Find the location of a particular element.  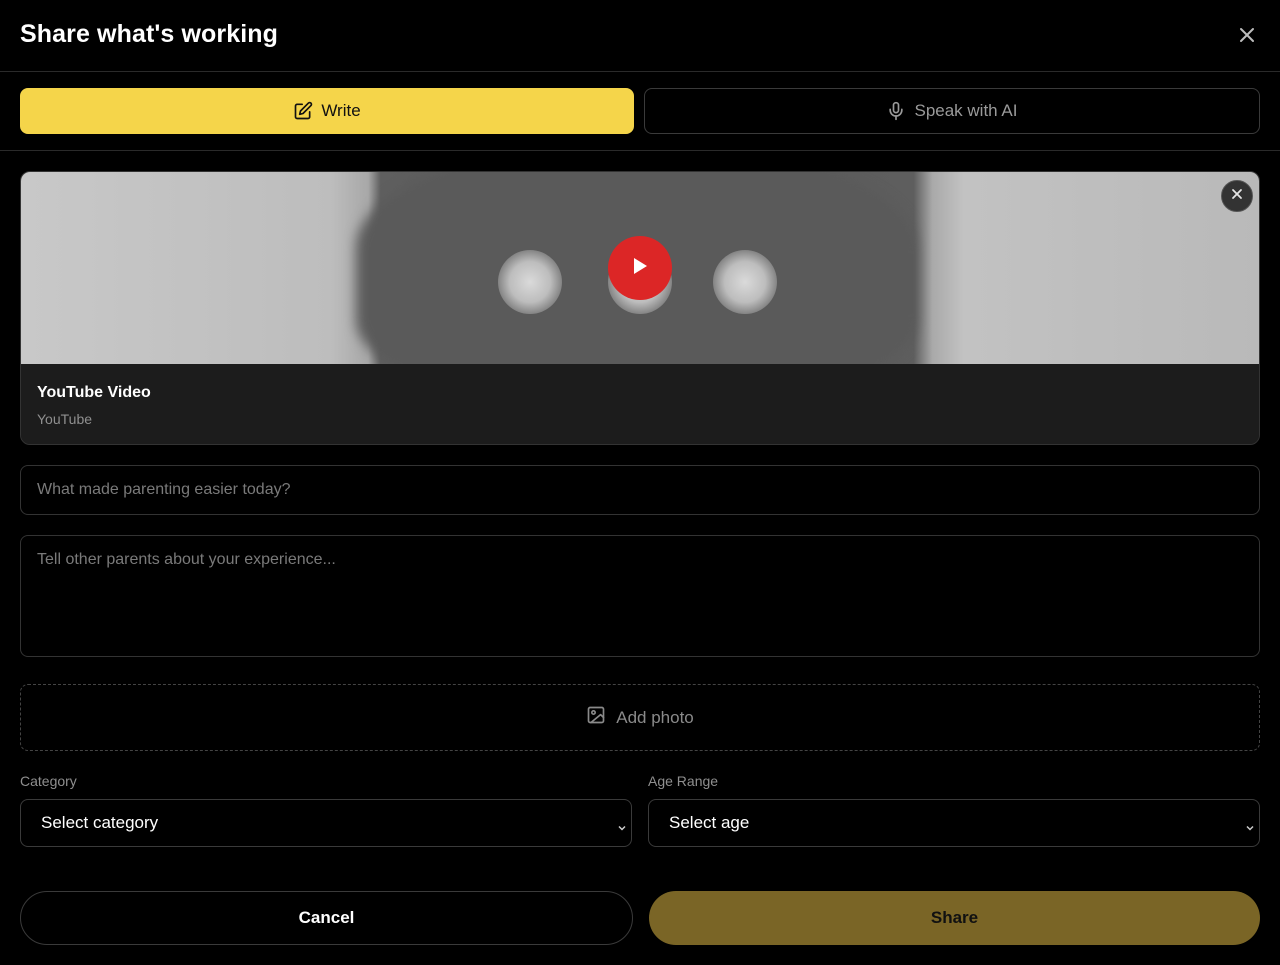

dialog-header: Share what's working is located at coordinates (640, 36).